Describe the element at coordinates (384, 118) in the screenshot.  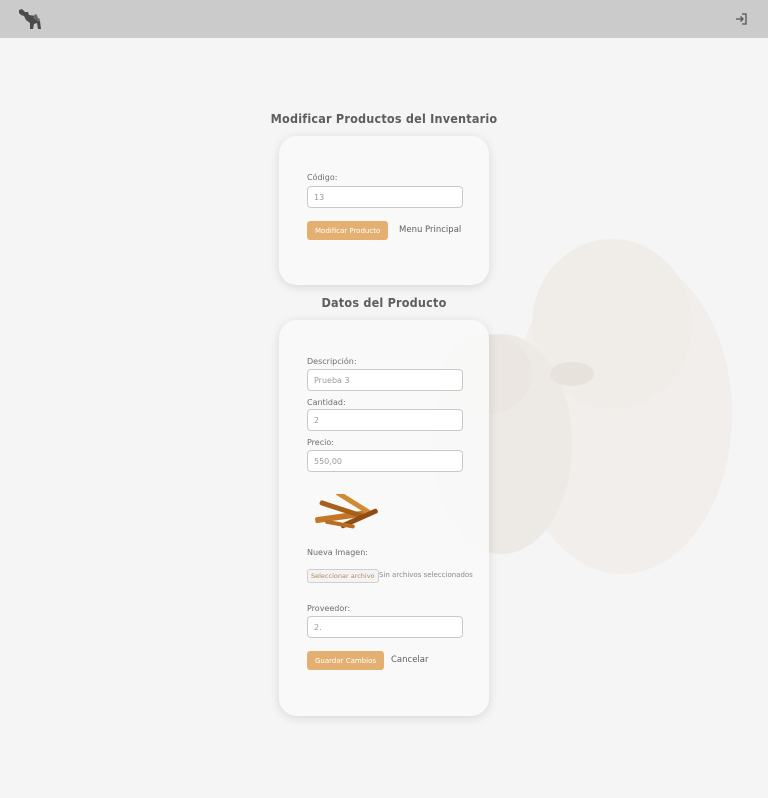
I see `modify-products-title: Modificar Productos del Inventario` at that location.